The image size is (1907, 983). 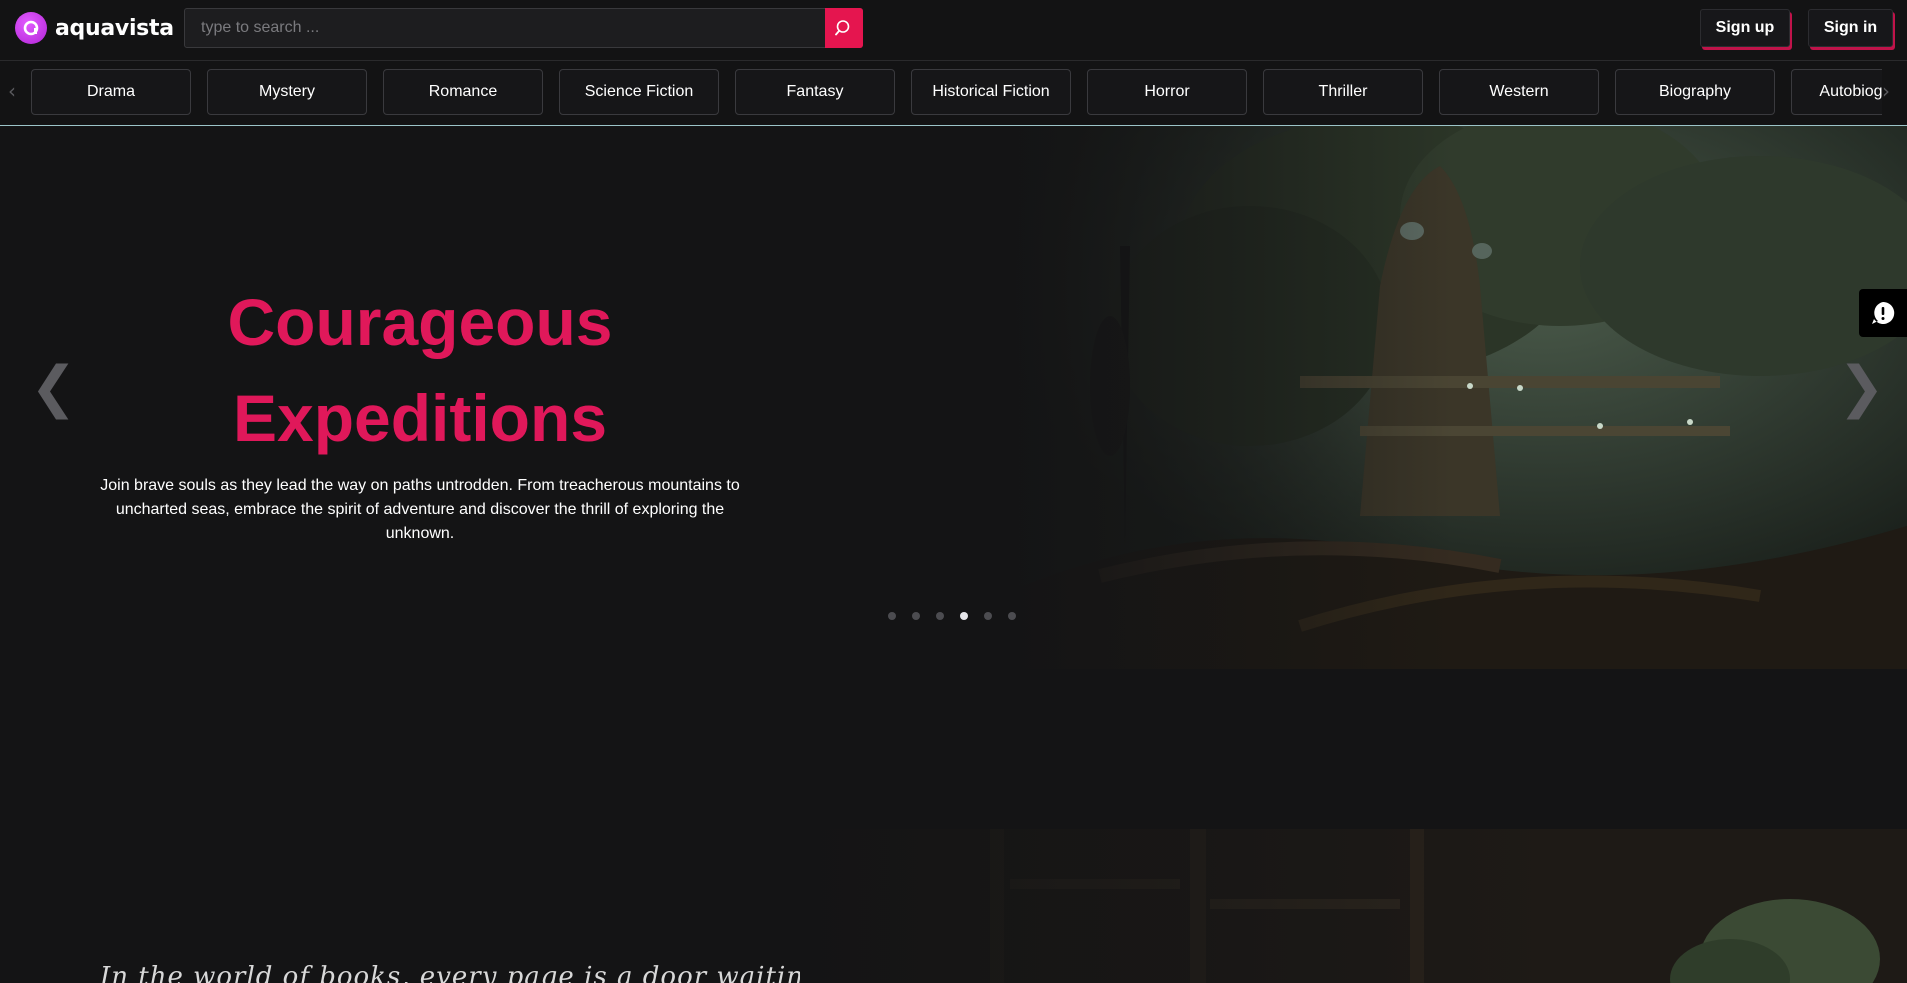 What do you see at coordinates (1745, 28) in the screenshot?
I see `sign-up-button: Sign up` at bounding box center [1745, 28].